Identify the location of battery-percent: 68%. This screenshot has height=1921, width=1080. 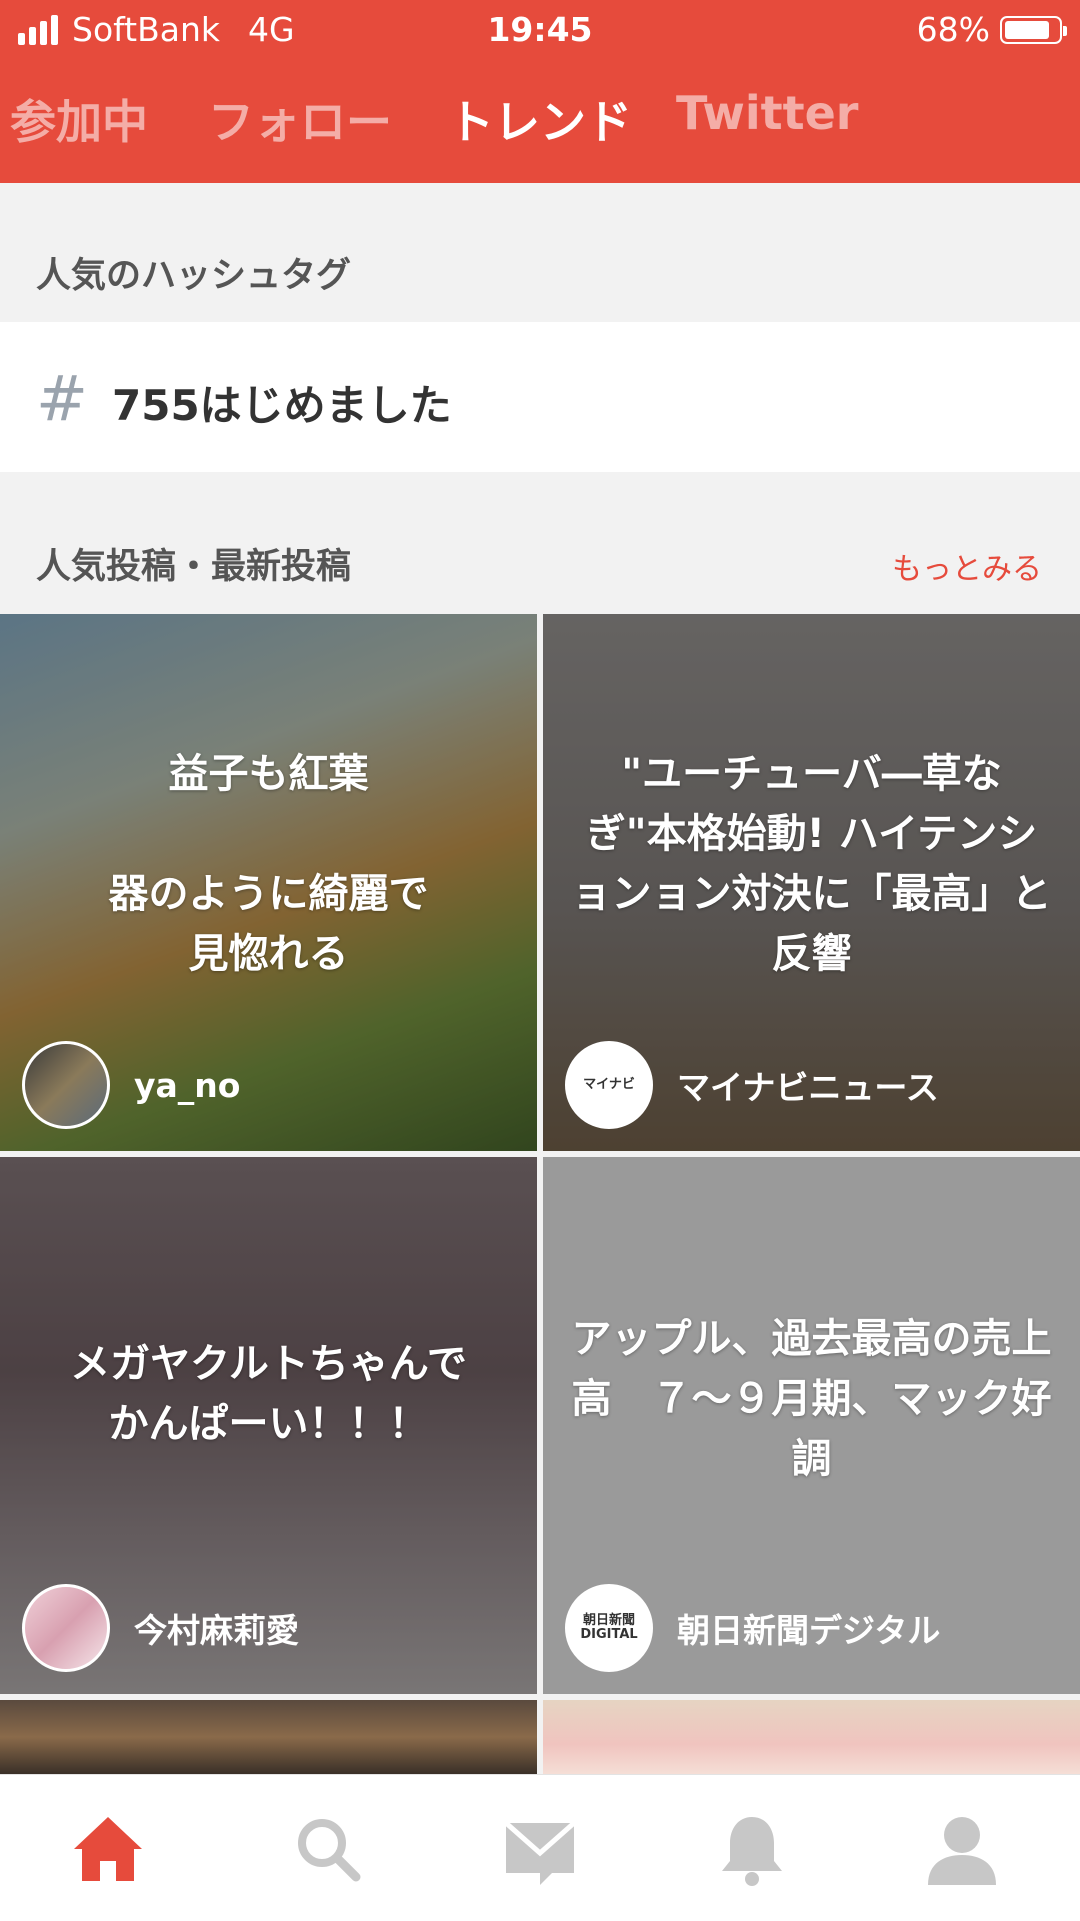
(953, 29).